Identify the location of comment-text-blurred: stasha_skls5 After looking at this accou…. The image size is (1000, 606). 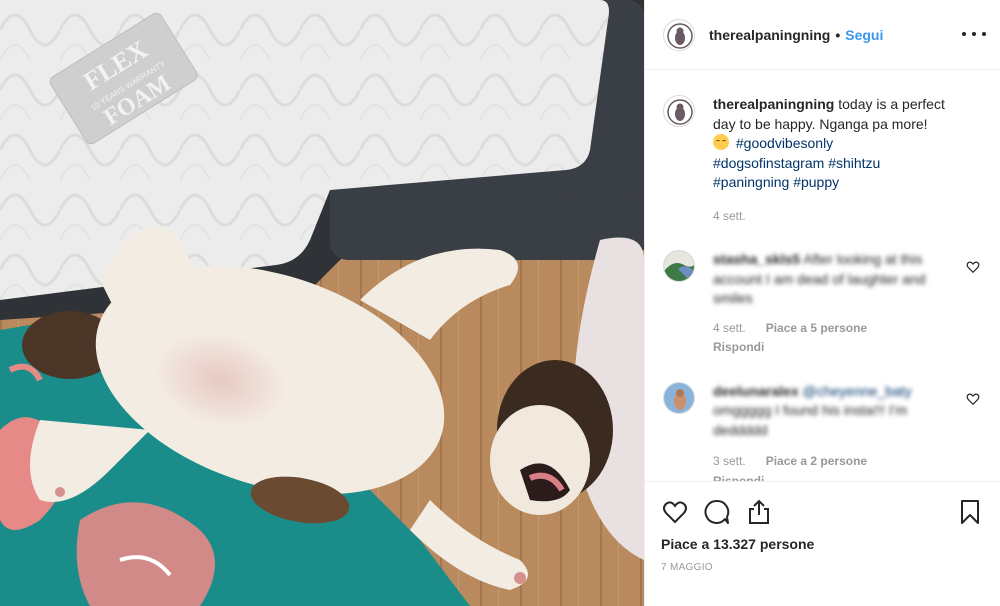
(833, 279).